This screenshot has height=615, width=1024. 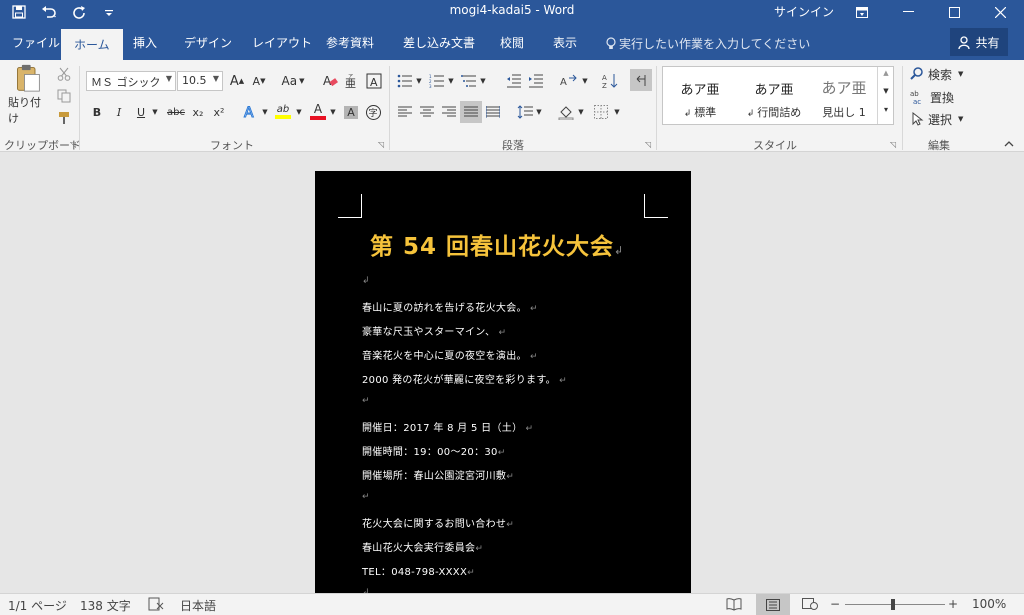 I want to click on align-center-icon, so click(x=427, y=112).